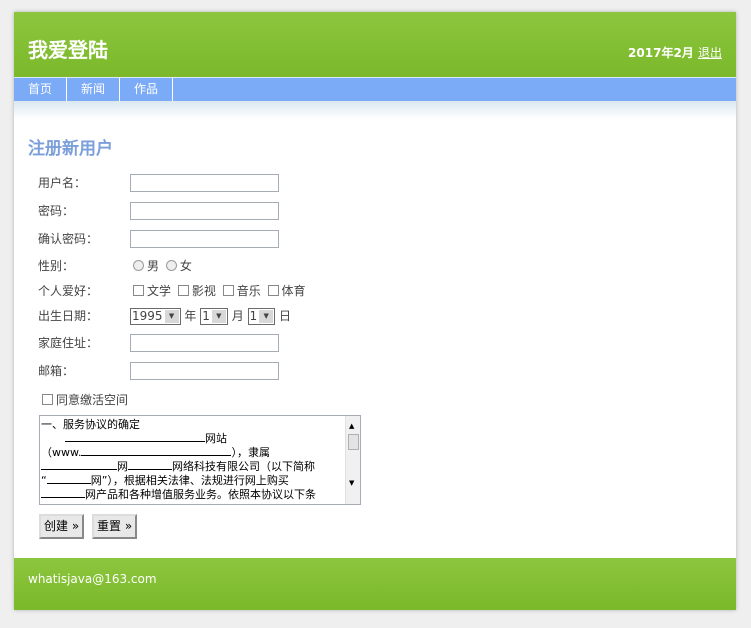  I want to click on nav-item-works: 作品, so click(147, 89).